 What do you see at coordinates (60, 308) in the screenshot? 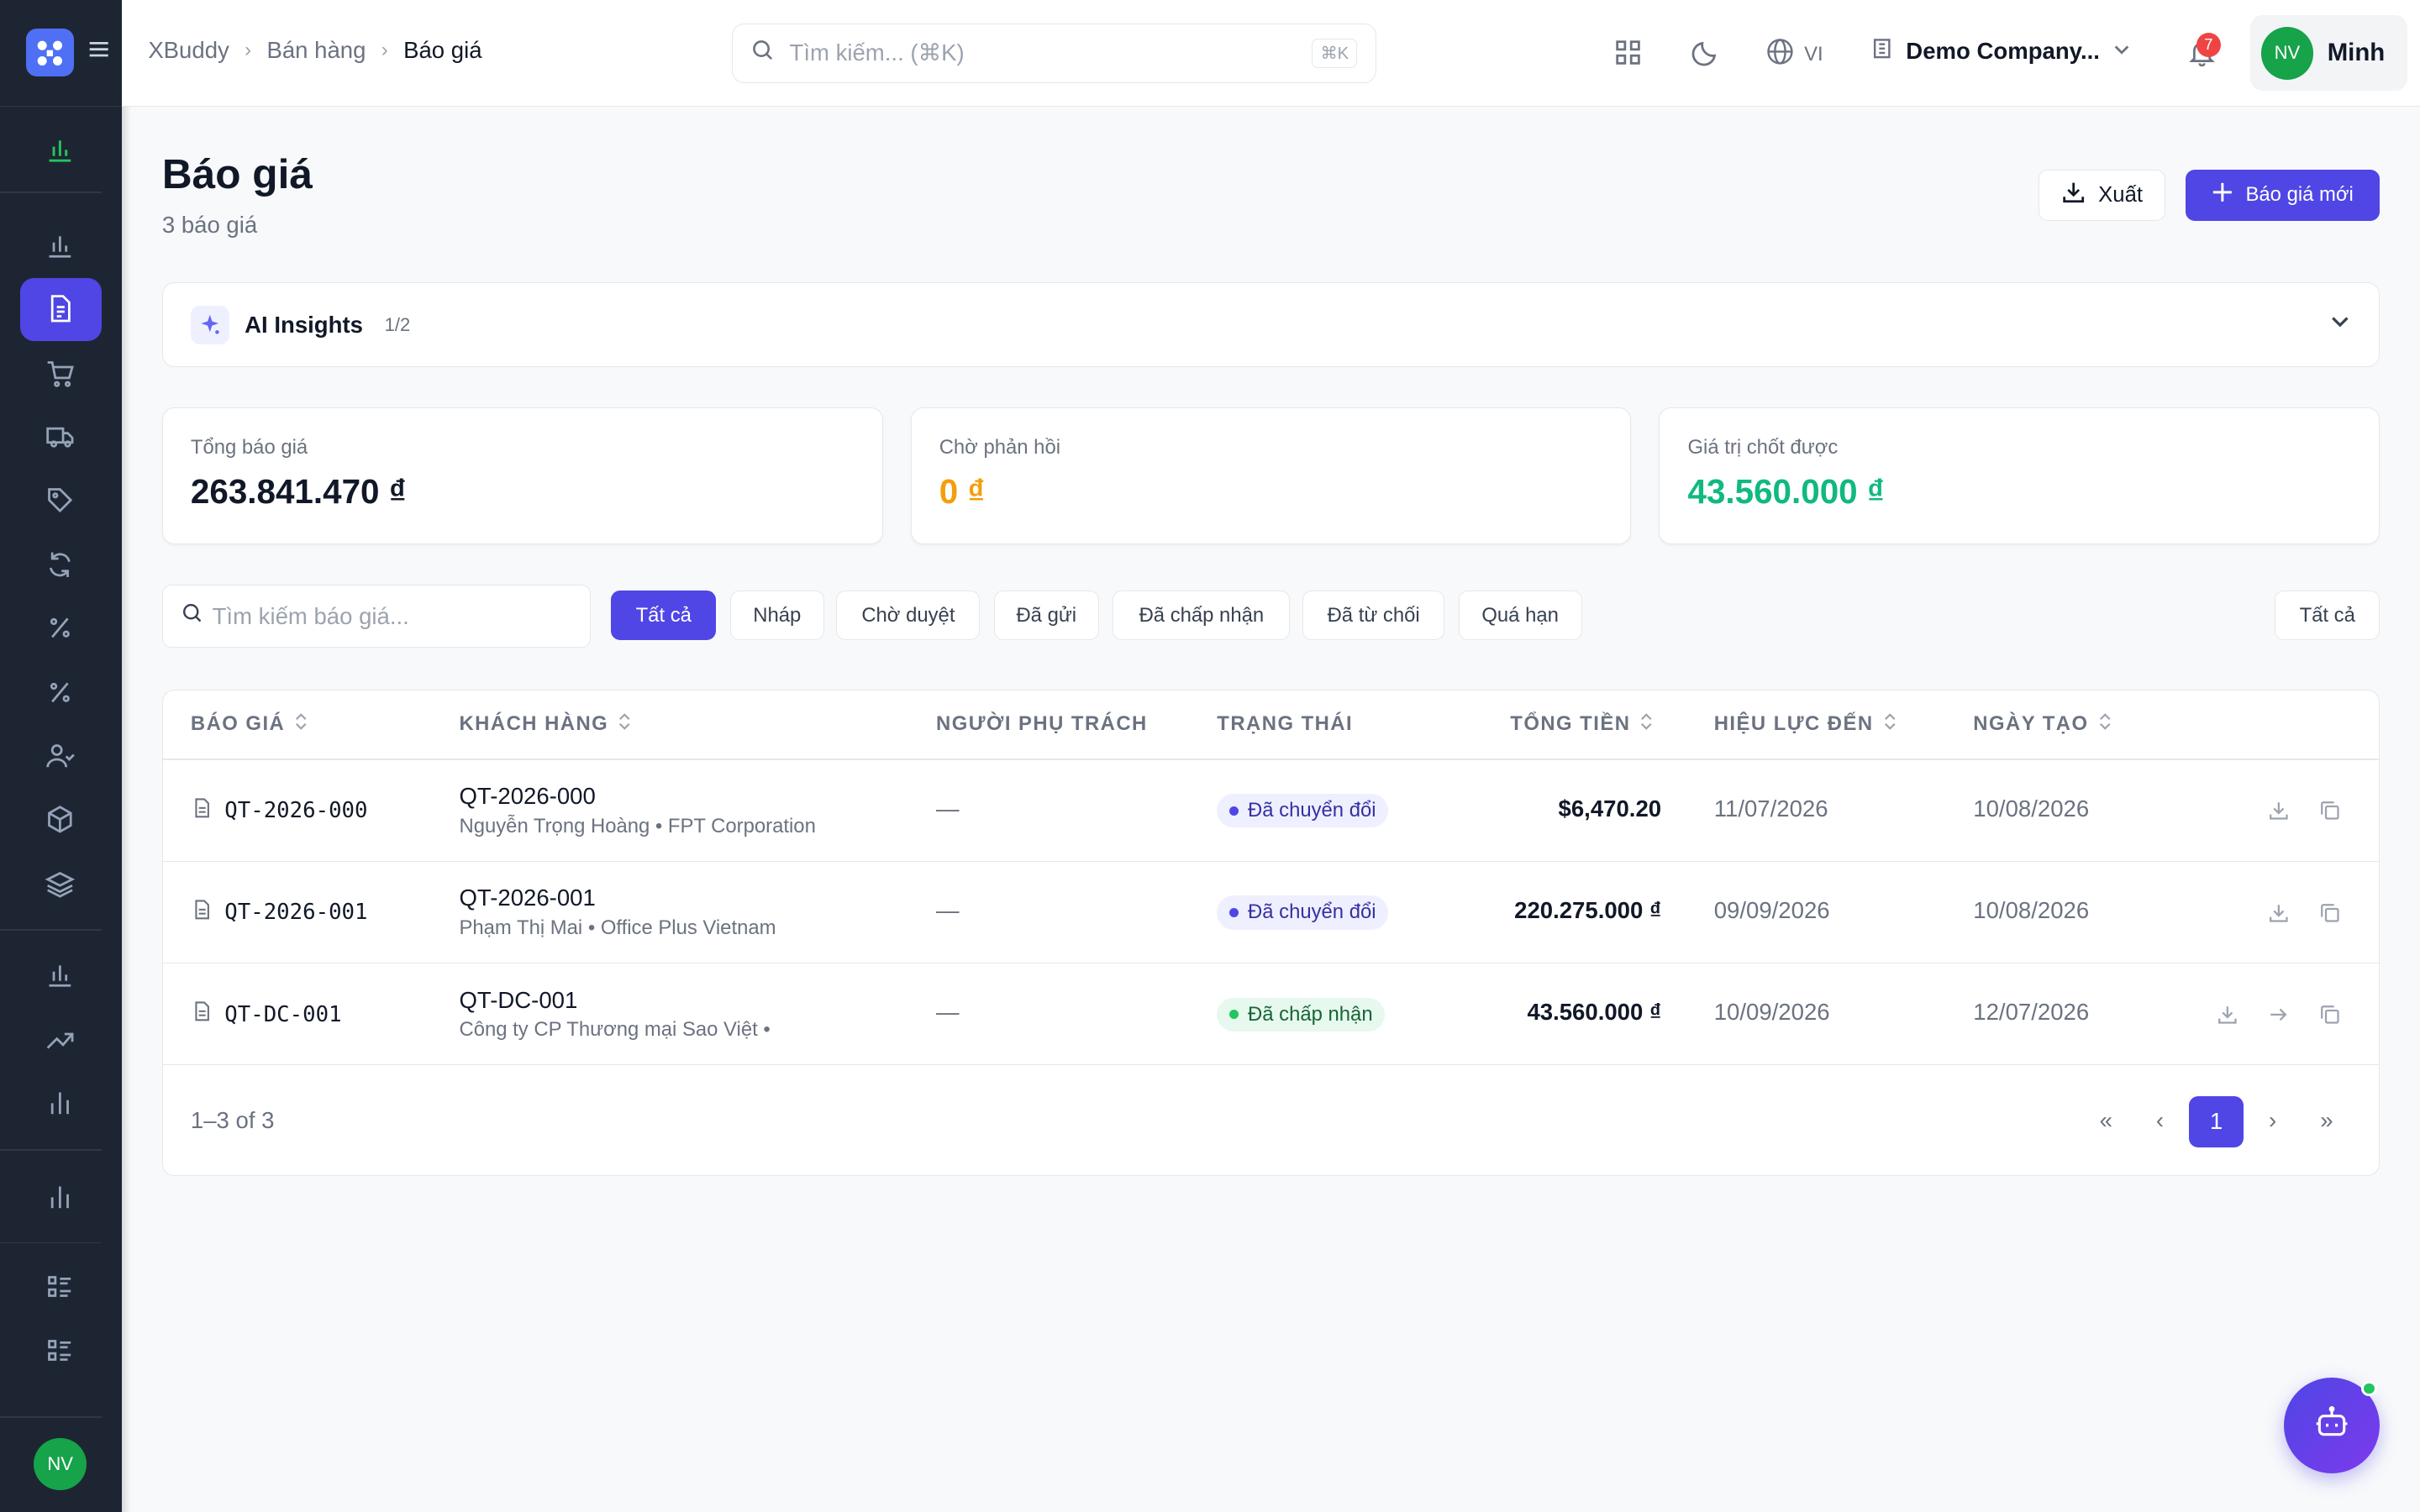
I see `quotes-icon` at bounding box center [60, 308].